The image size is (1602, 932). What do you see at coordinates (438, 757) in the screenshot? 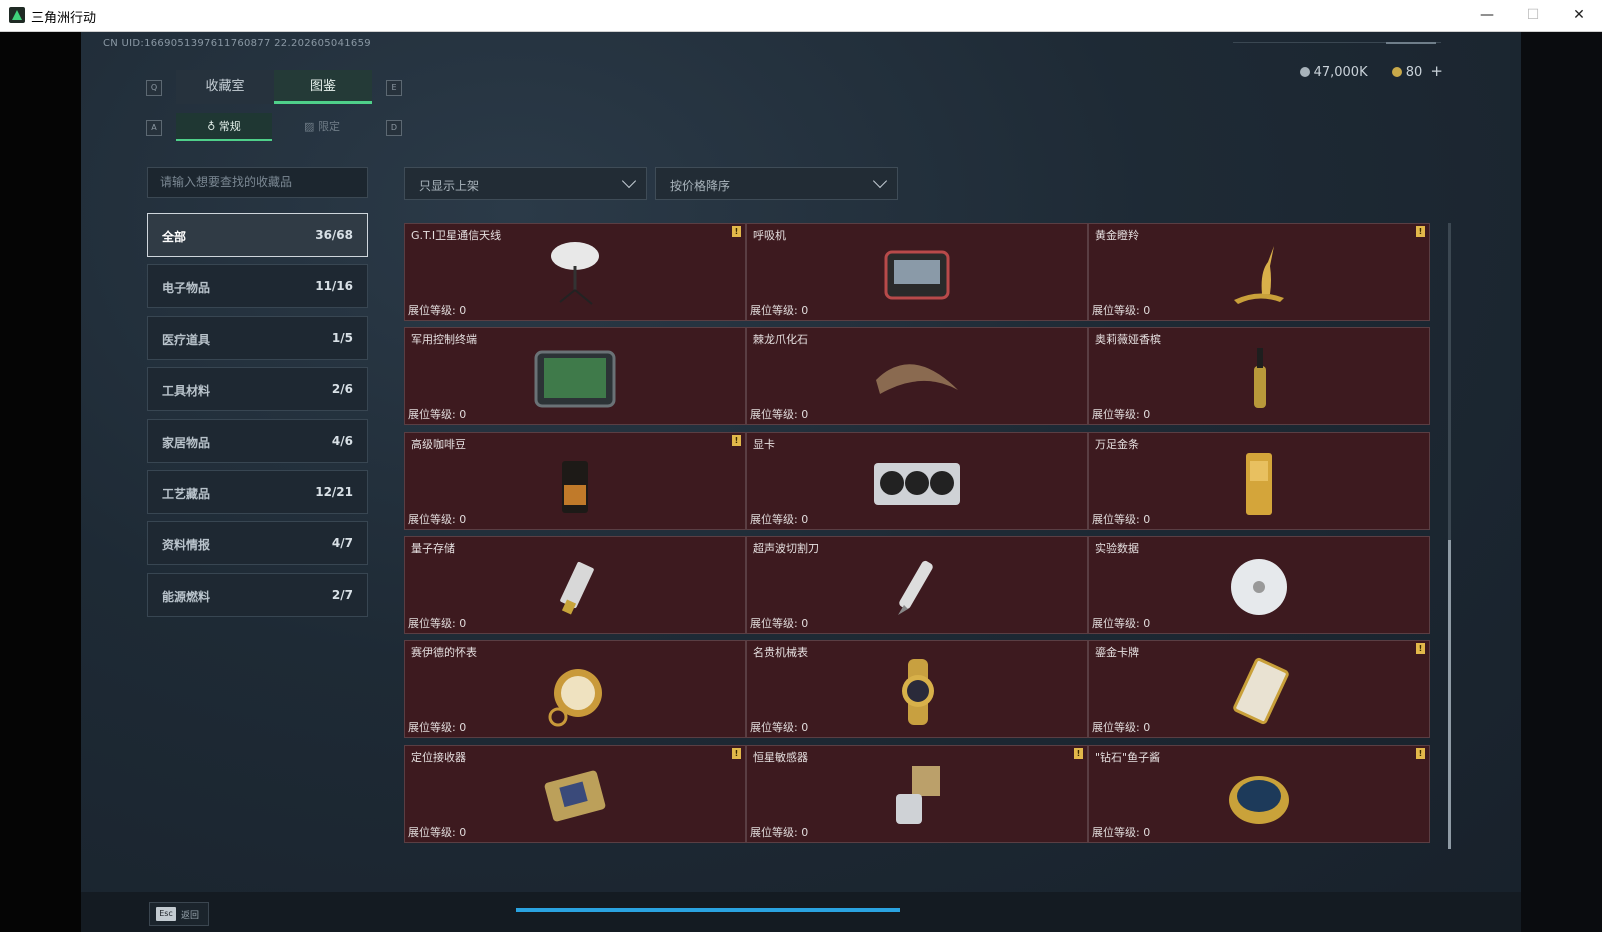
I see `item-name: 定位接收器` at bounding box center [438, 757].